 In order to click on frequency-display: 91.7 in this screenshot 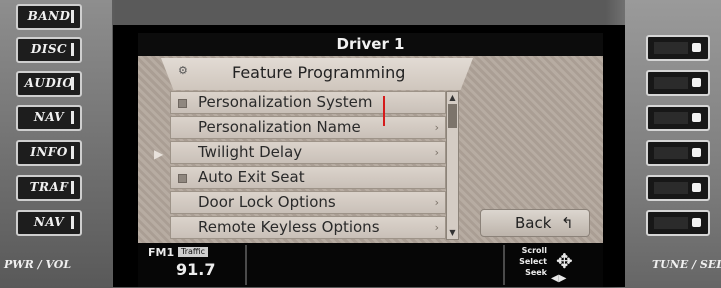, I will do `click(196, 269)`.